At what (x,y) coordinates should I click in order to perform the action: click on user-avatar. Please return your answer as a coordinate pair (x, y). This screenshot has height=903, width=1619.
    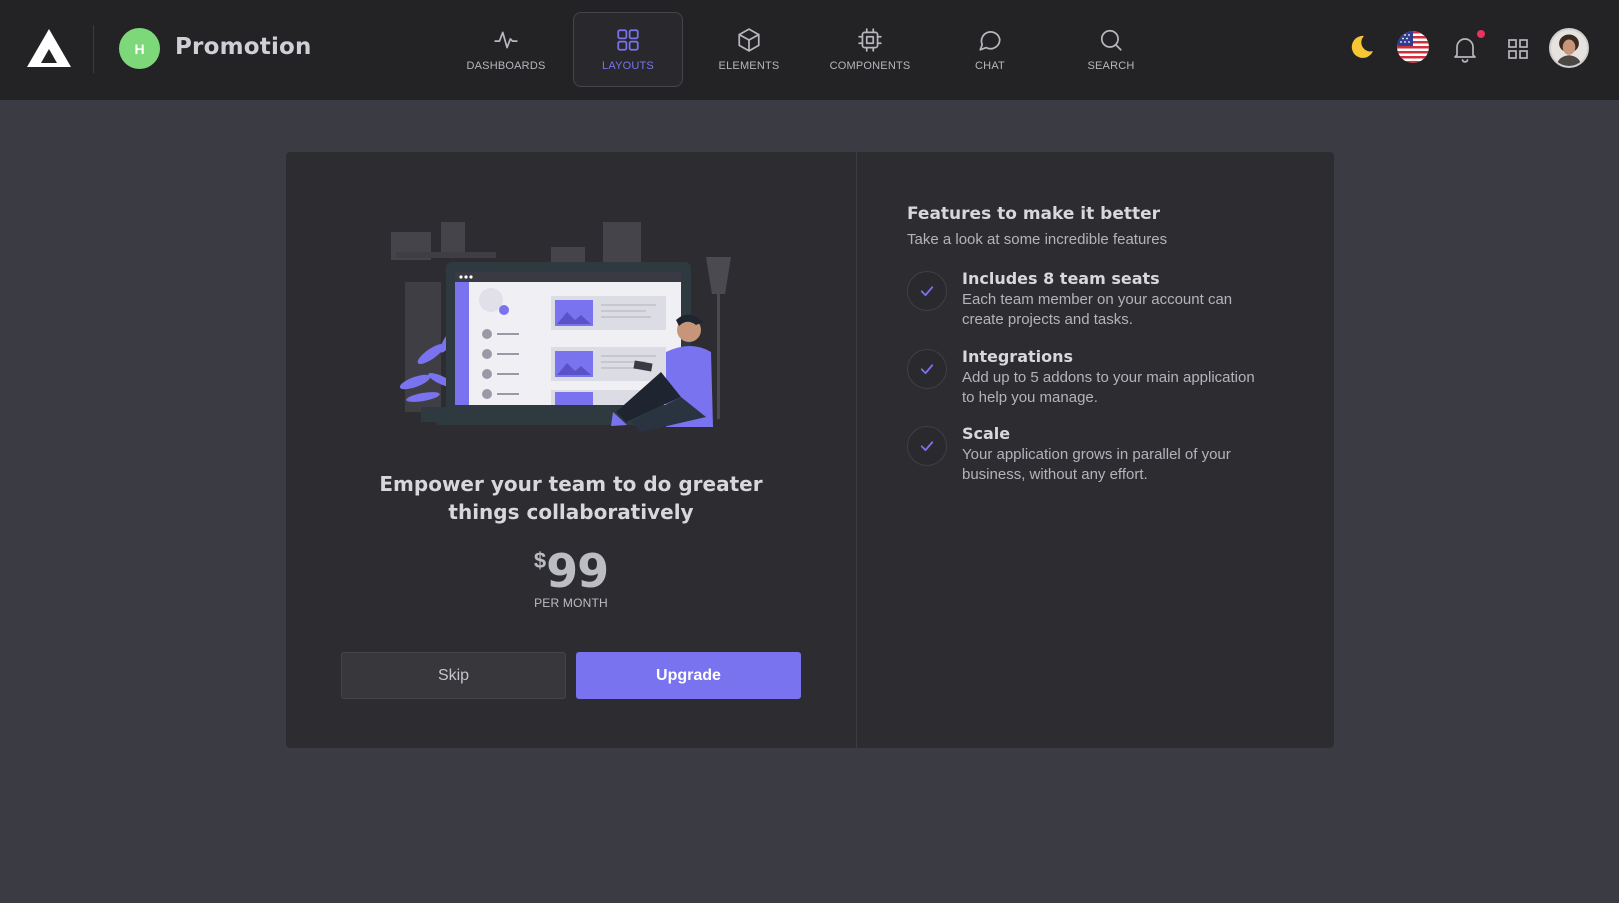
    Looking at the image, I should click on (1569, 48).